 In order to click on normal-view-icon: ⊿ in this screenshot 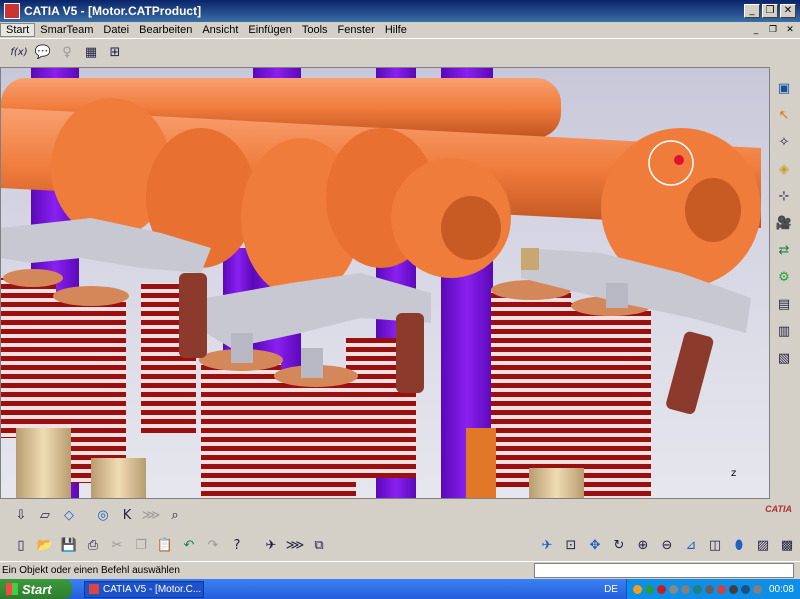, I will do `click(691, 546)`.